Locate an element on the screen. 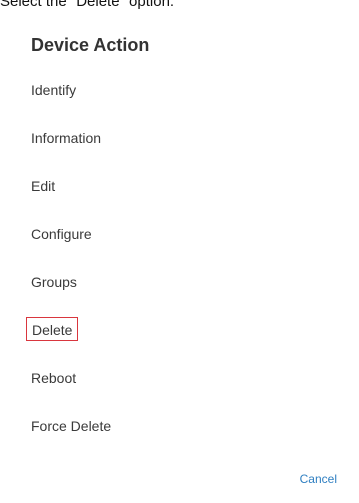  action-label-delete: Delete is located at coordinates (52, 329).